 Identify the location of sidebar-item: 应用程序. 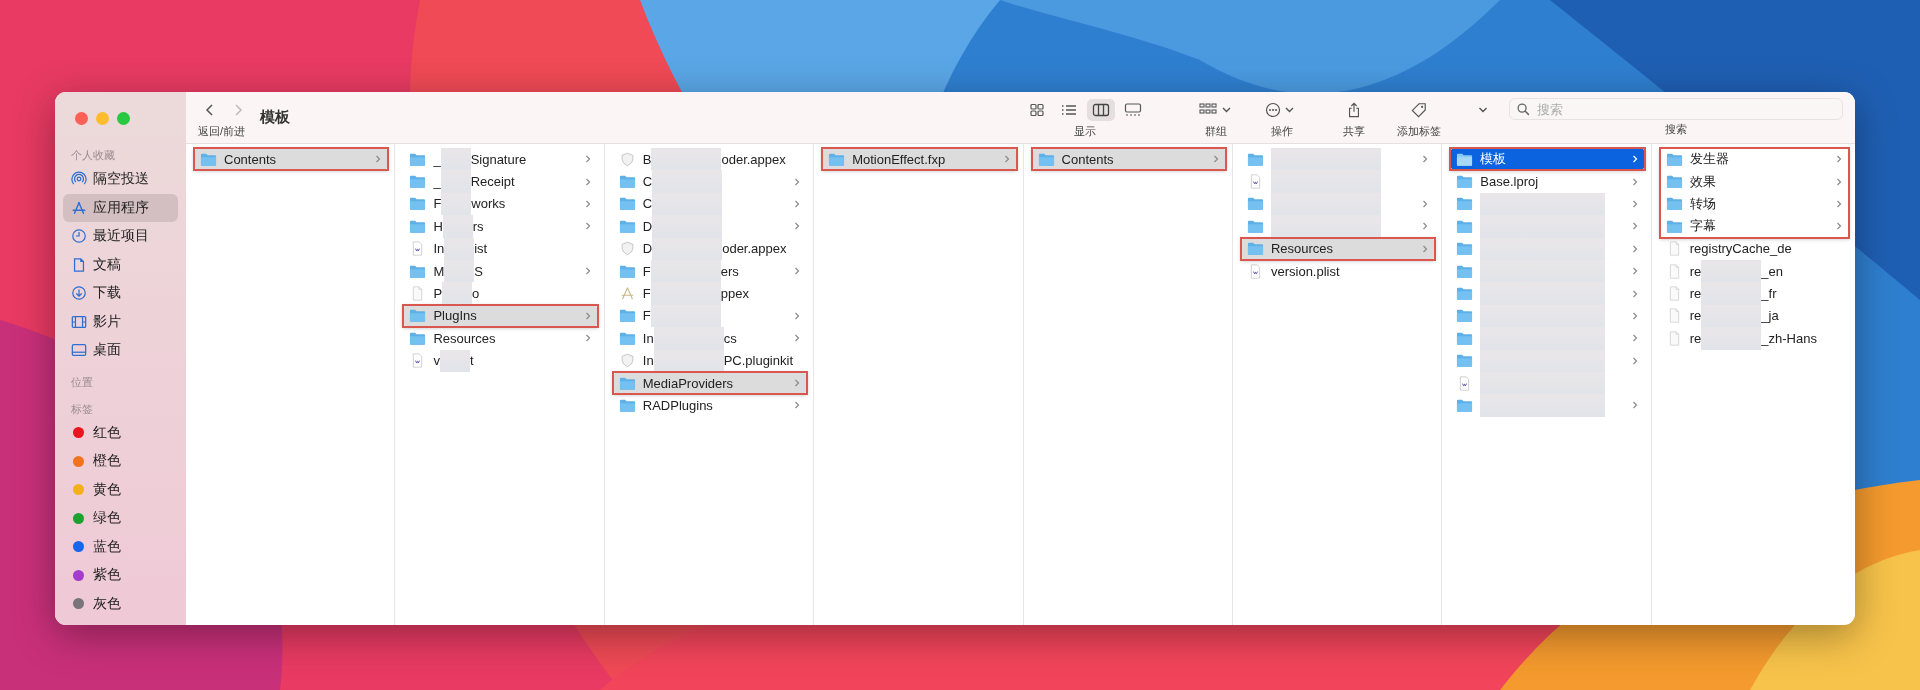
(120, 207).